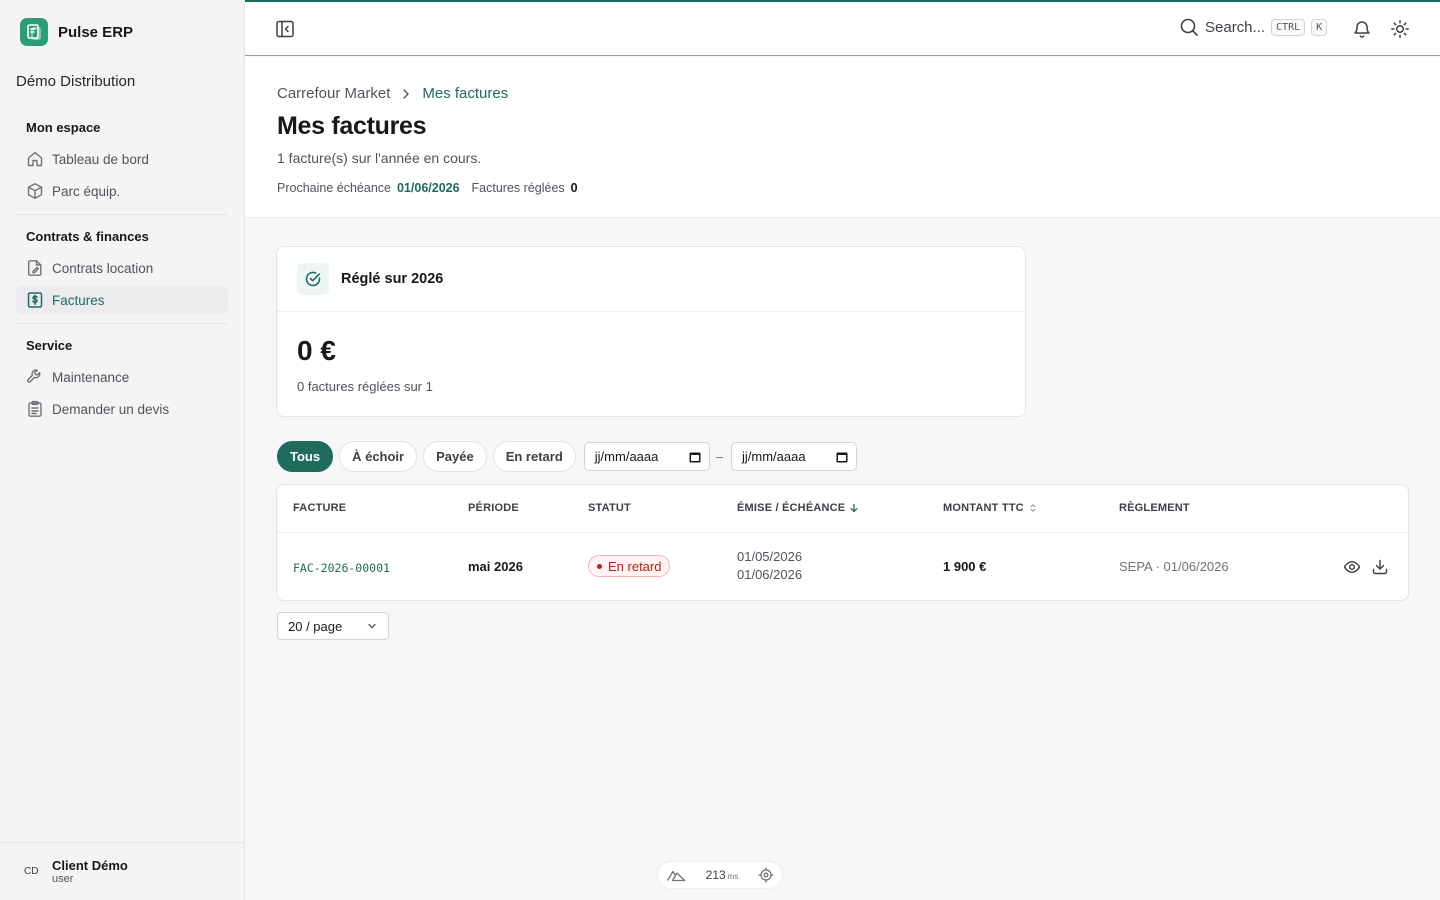 This screenshot has width=1440, height=900. I want to click on sidebar-item-label: Maintenance, so click(91, 377).